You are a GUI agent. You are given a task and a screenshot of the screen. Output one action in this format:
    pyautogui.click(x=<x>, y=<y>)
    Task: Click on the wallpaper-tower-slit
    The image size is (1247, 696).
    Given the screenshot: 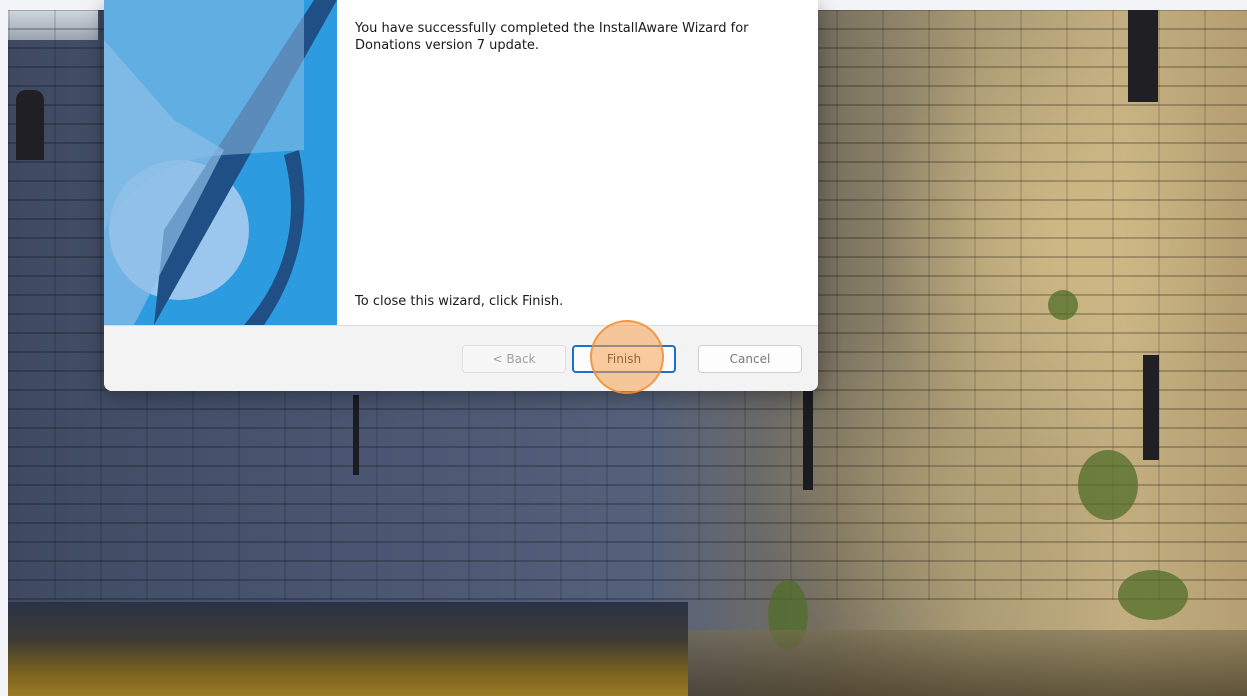 What is the action you would take?
    pyautogui.click(x=1151, y=407)
    